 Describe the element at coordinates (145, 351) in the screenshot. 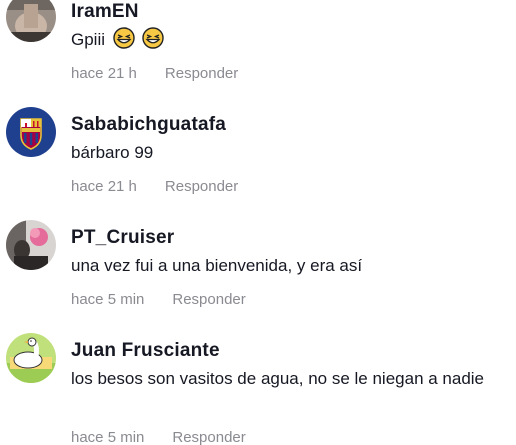

I see `comment-username: Juan Frusciante` at that location.